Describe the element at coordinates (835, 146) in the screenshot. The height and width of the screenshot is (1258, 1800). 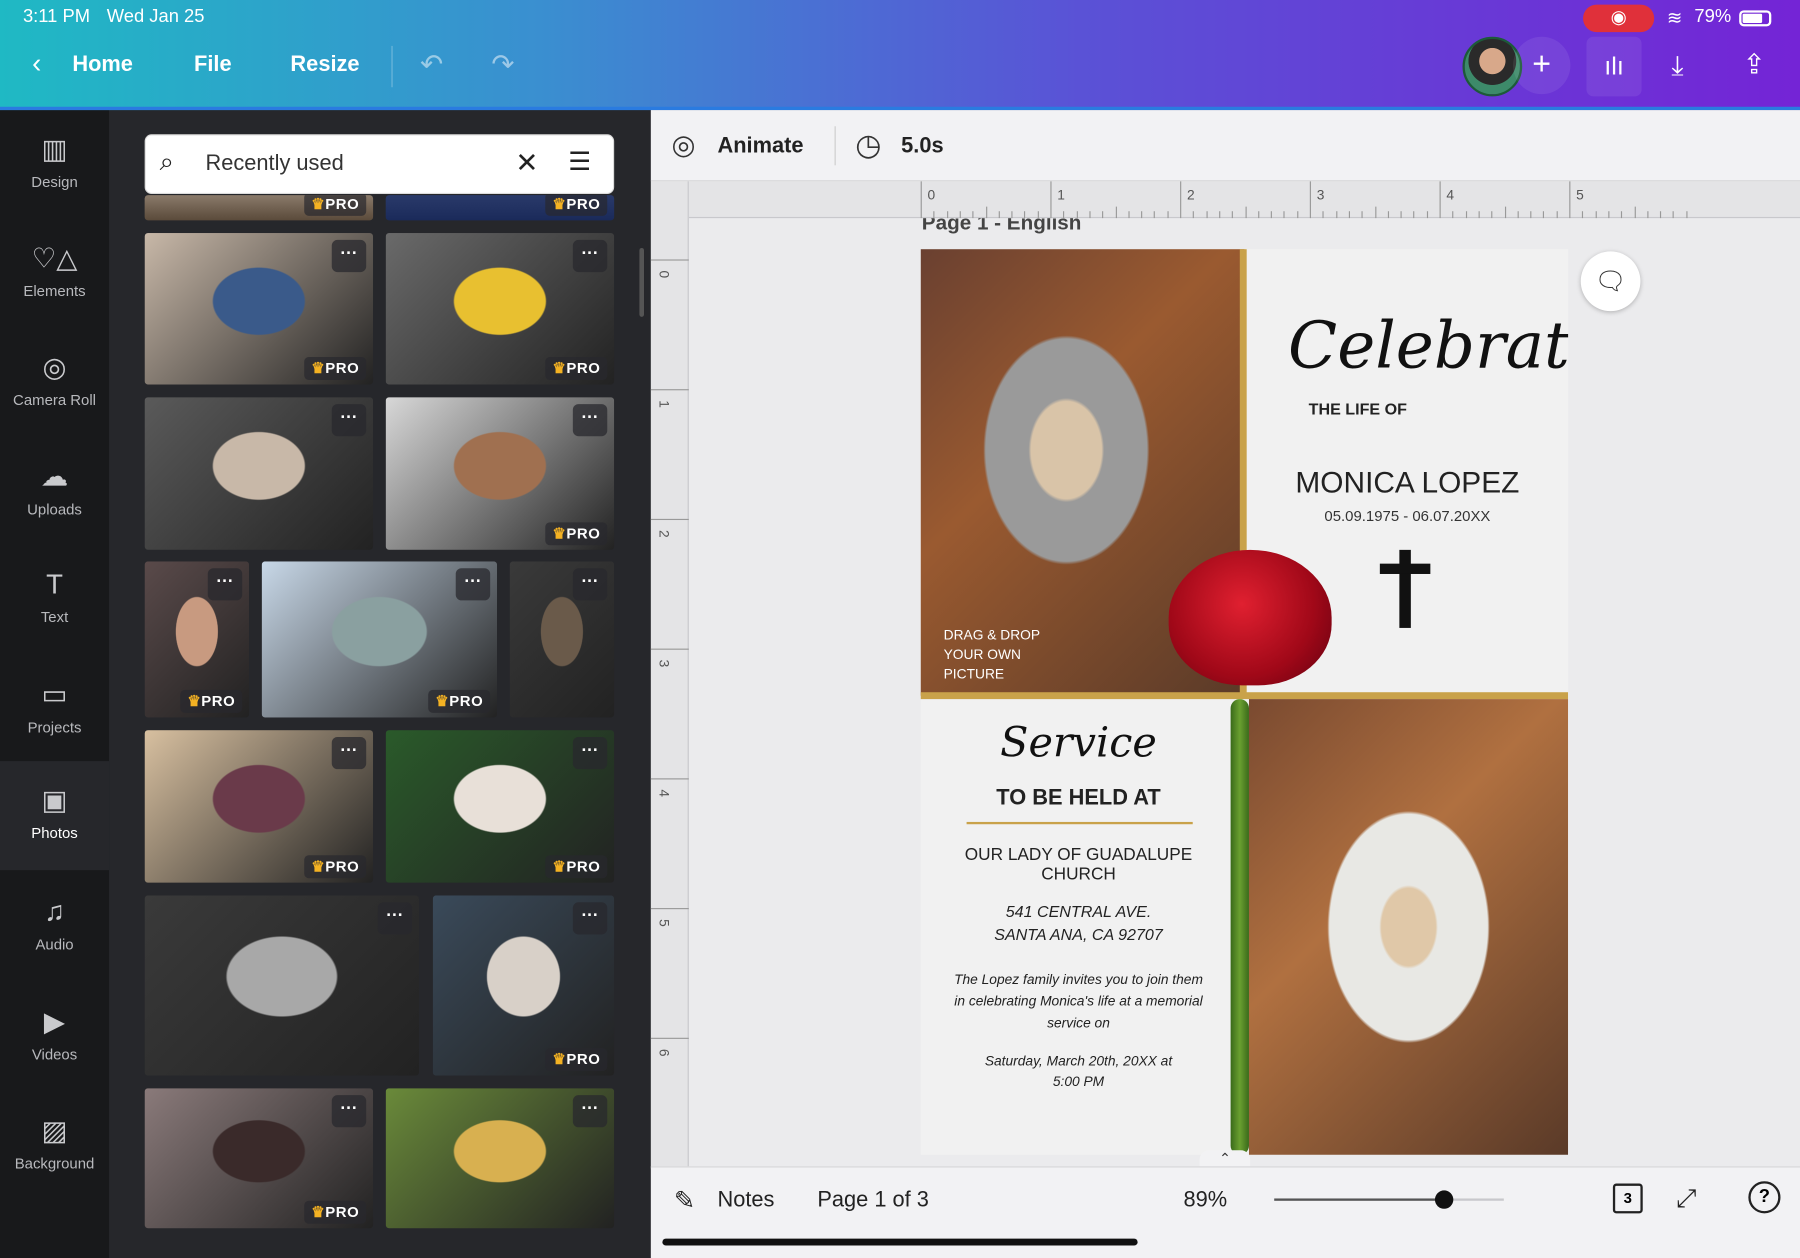
I see `divider` at that location.